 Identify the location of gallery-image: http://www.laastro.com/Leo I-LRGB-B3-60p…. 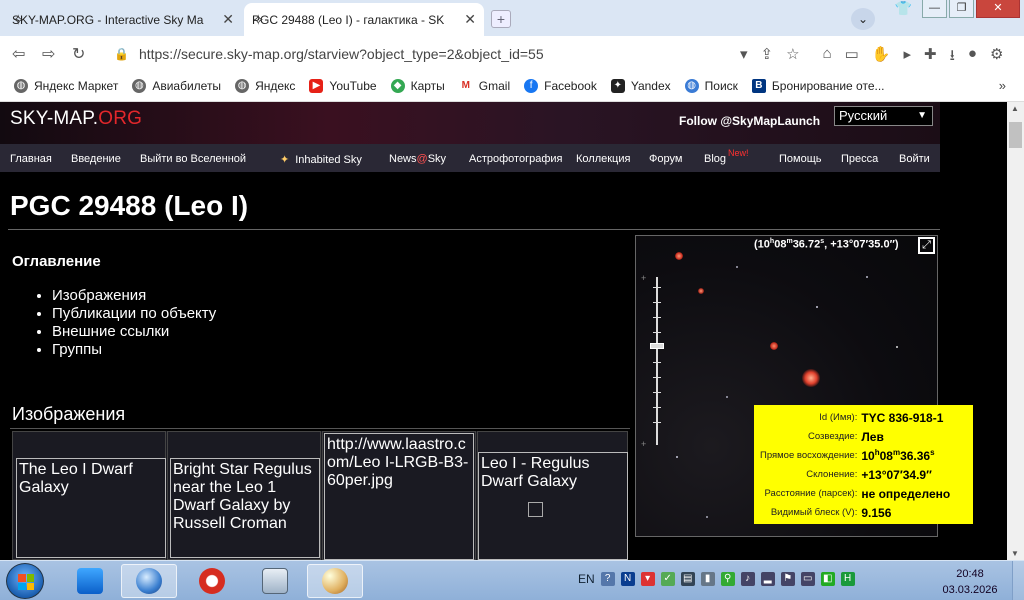
(399, 496).